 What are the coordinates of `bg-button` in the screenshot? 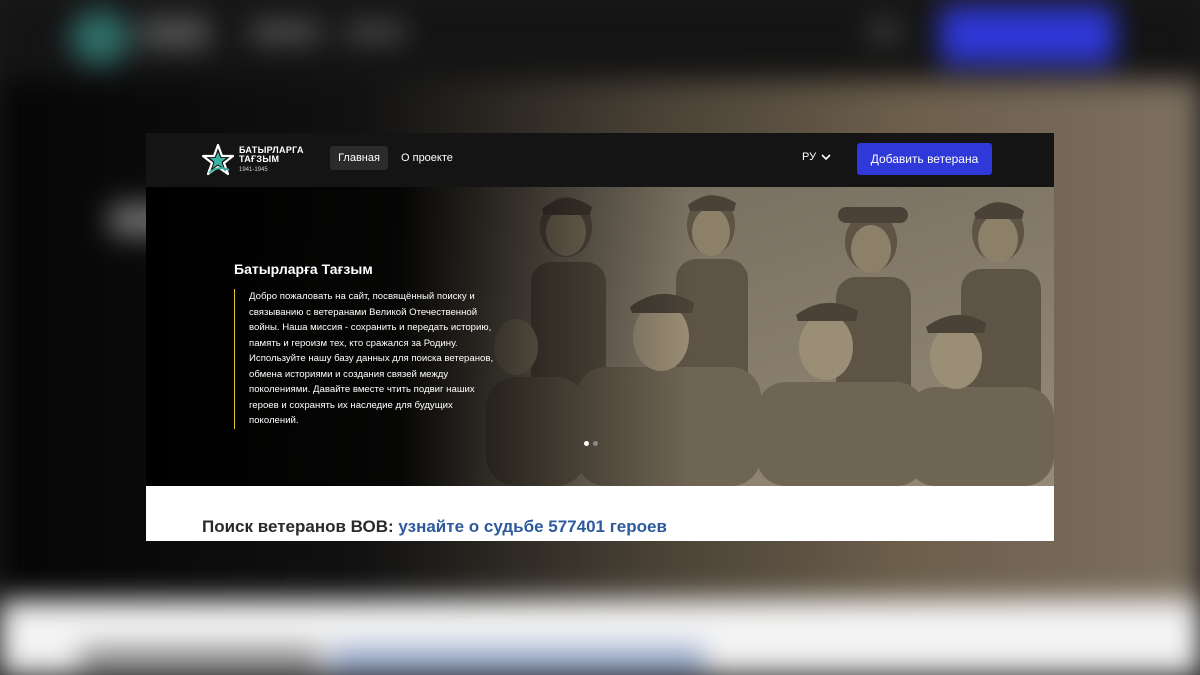 It's located at (1027, 35).